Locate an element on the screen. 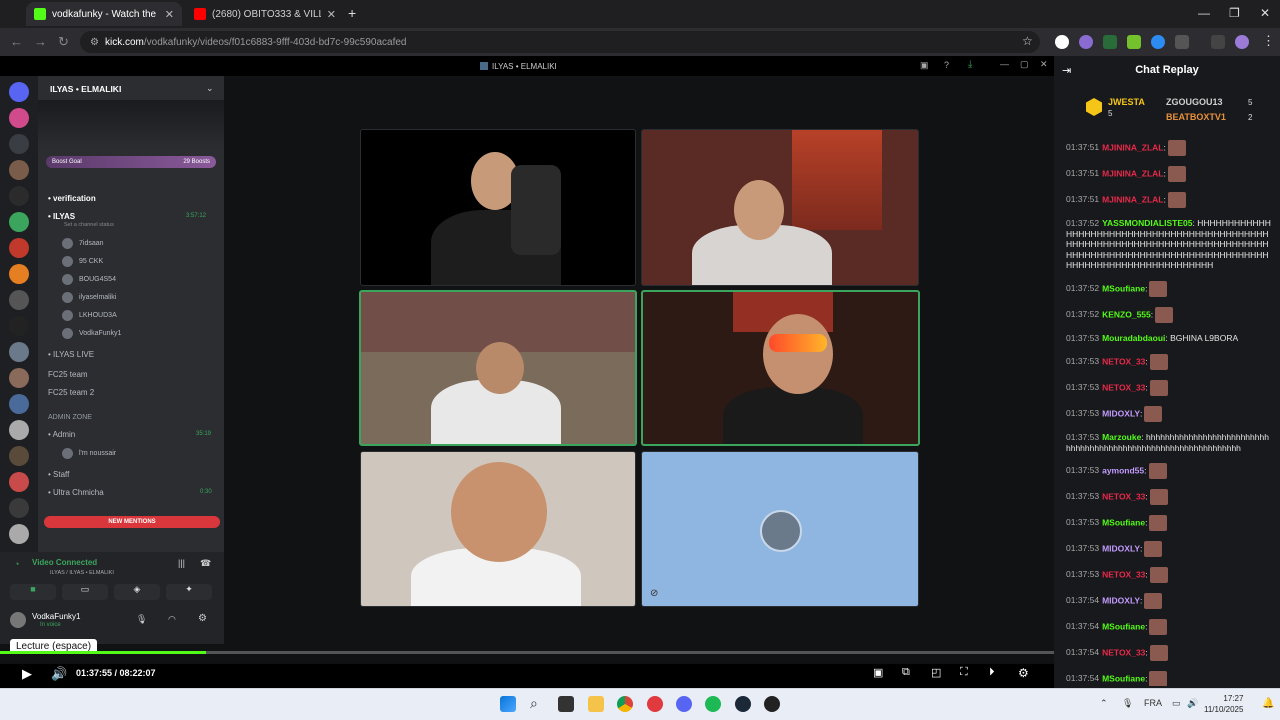 The height and width of the screenshot is (720, 1280). chat-message: 01:37:53 aymond55: is located at coordinates (1169, 471).